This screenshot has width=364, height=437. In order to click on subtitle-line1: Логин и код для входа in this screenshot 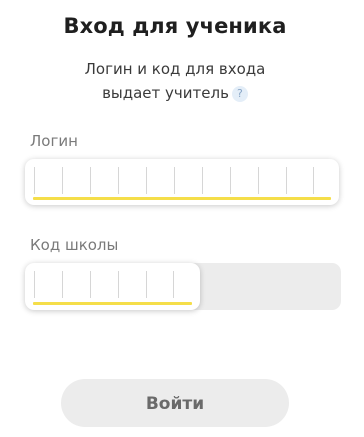, I will do `click(175, 69)`.